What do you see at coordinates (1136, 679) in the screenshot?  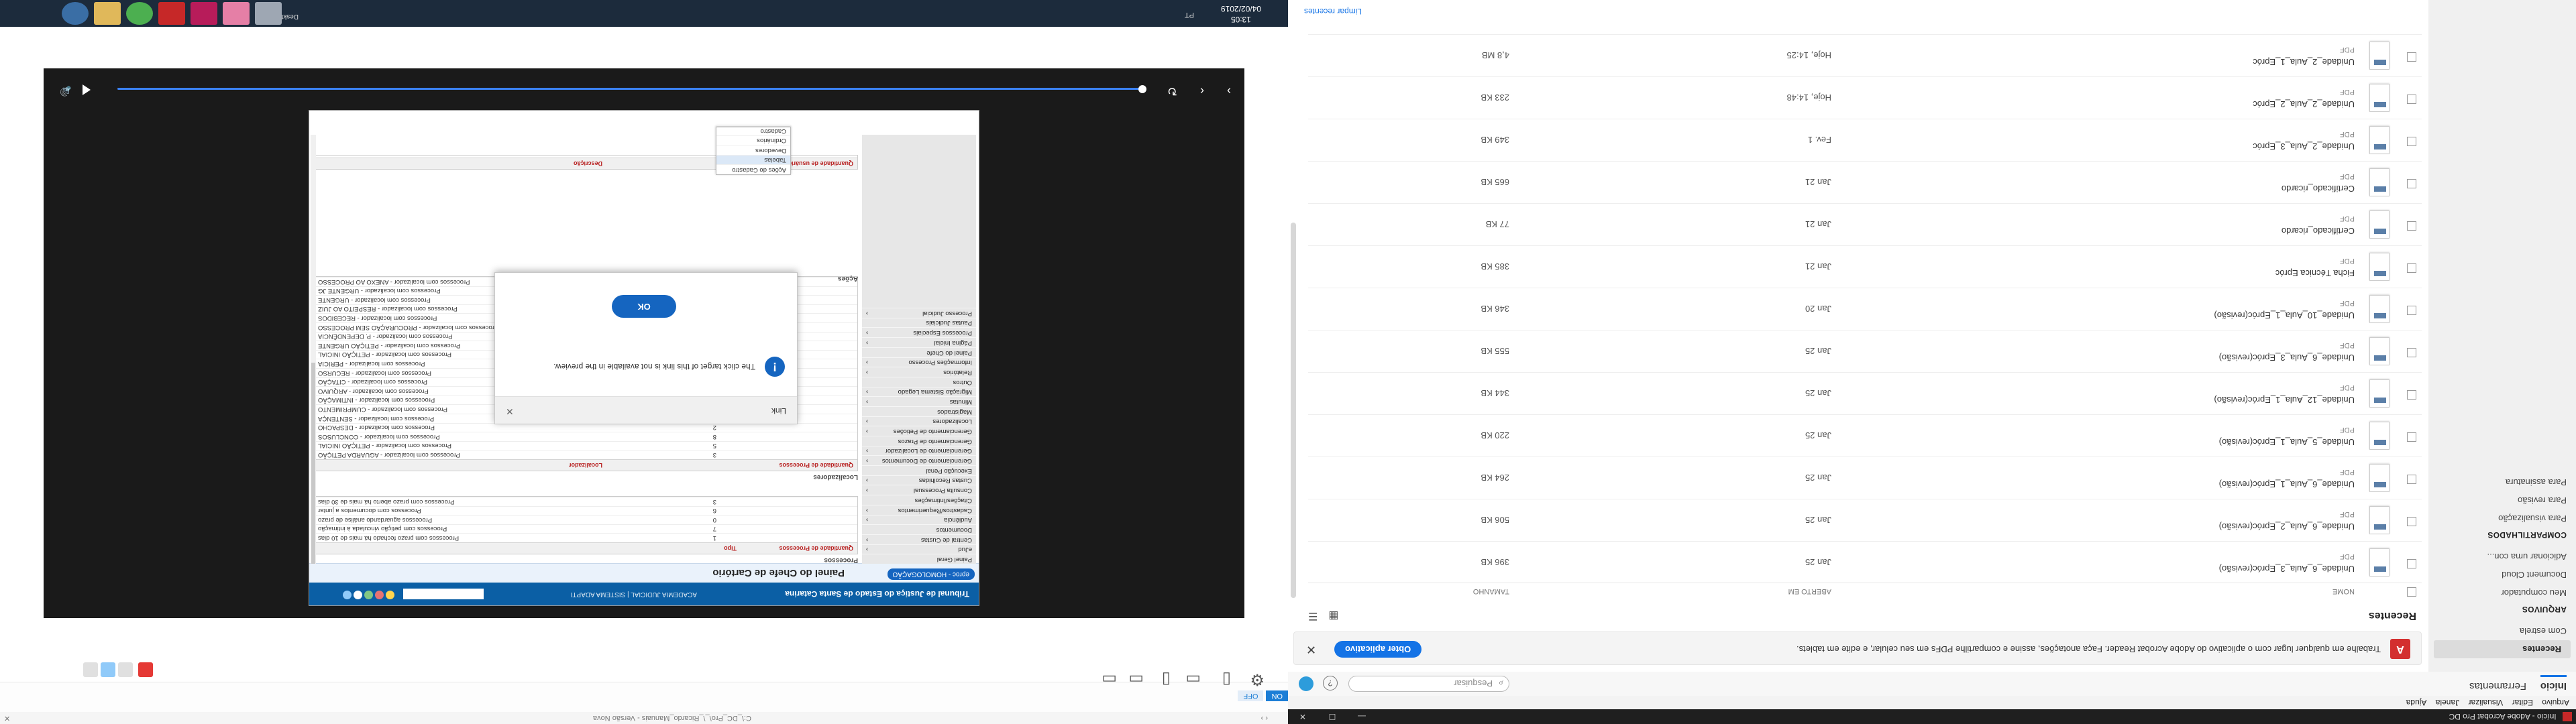 I see `laptop-icon: ▭` at bounding box center [1136, 679].